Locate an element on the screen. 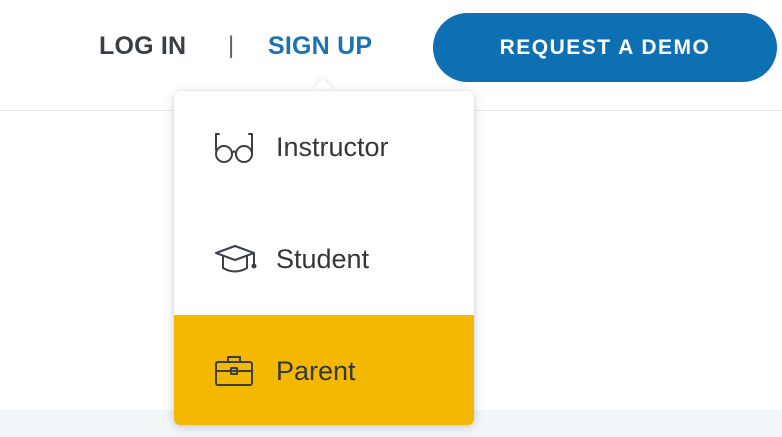  login-link: LOG IN is located at coordinates (142, 46).